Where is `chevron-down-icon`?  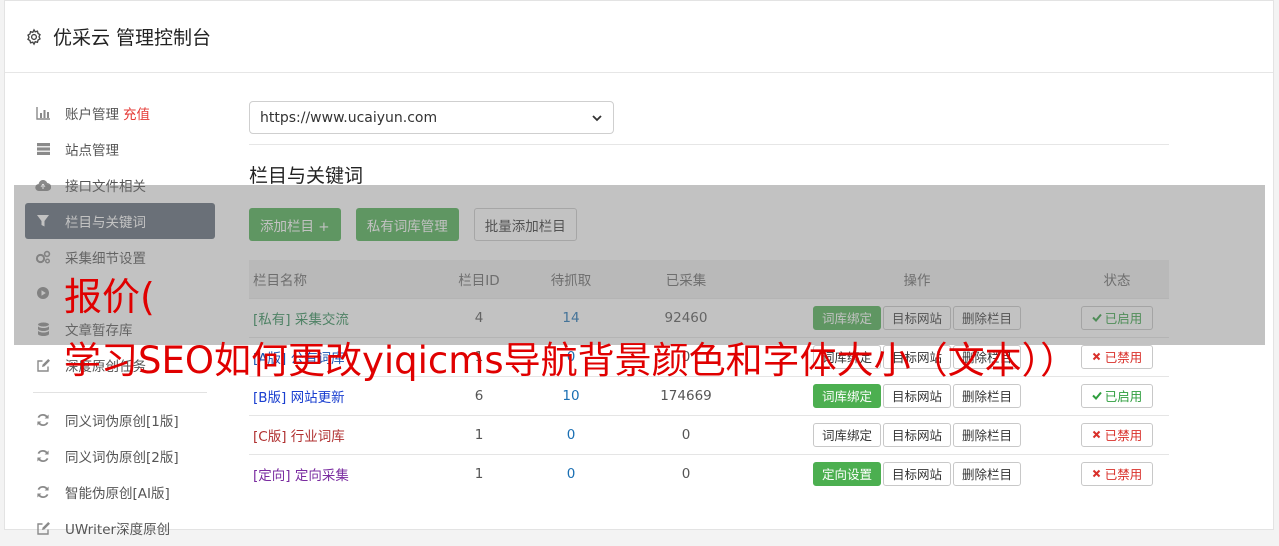
chevron-down-icon is located at coordinates (597, 117).